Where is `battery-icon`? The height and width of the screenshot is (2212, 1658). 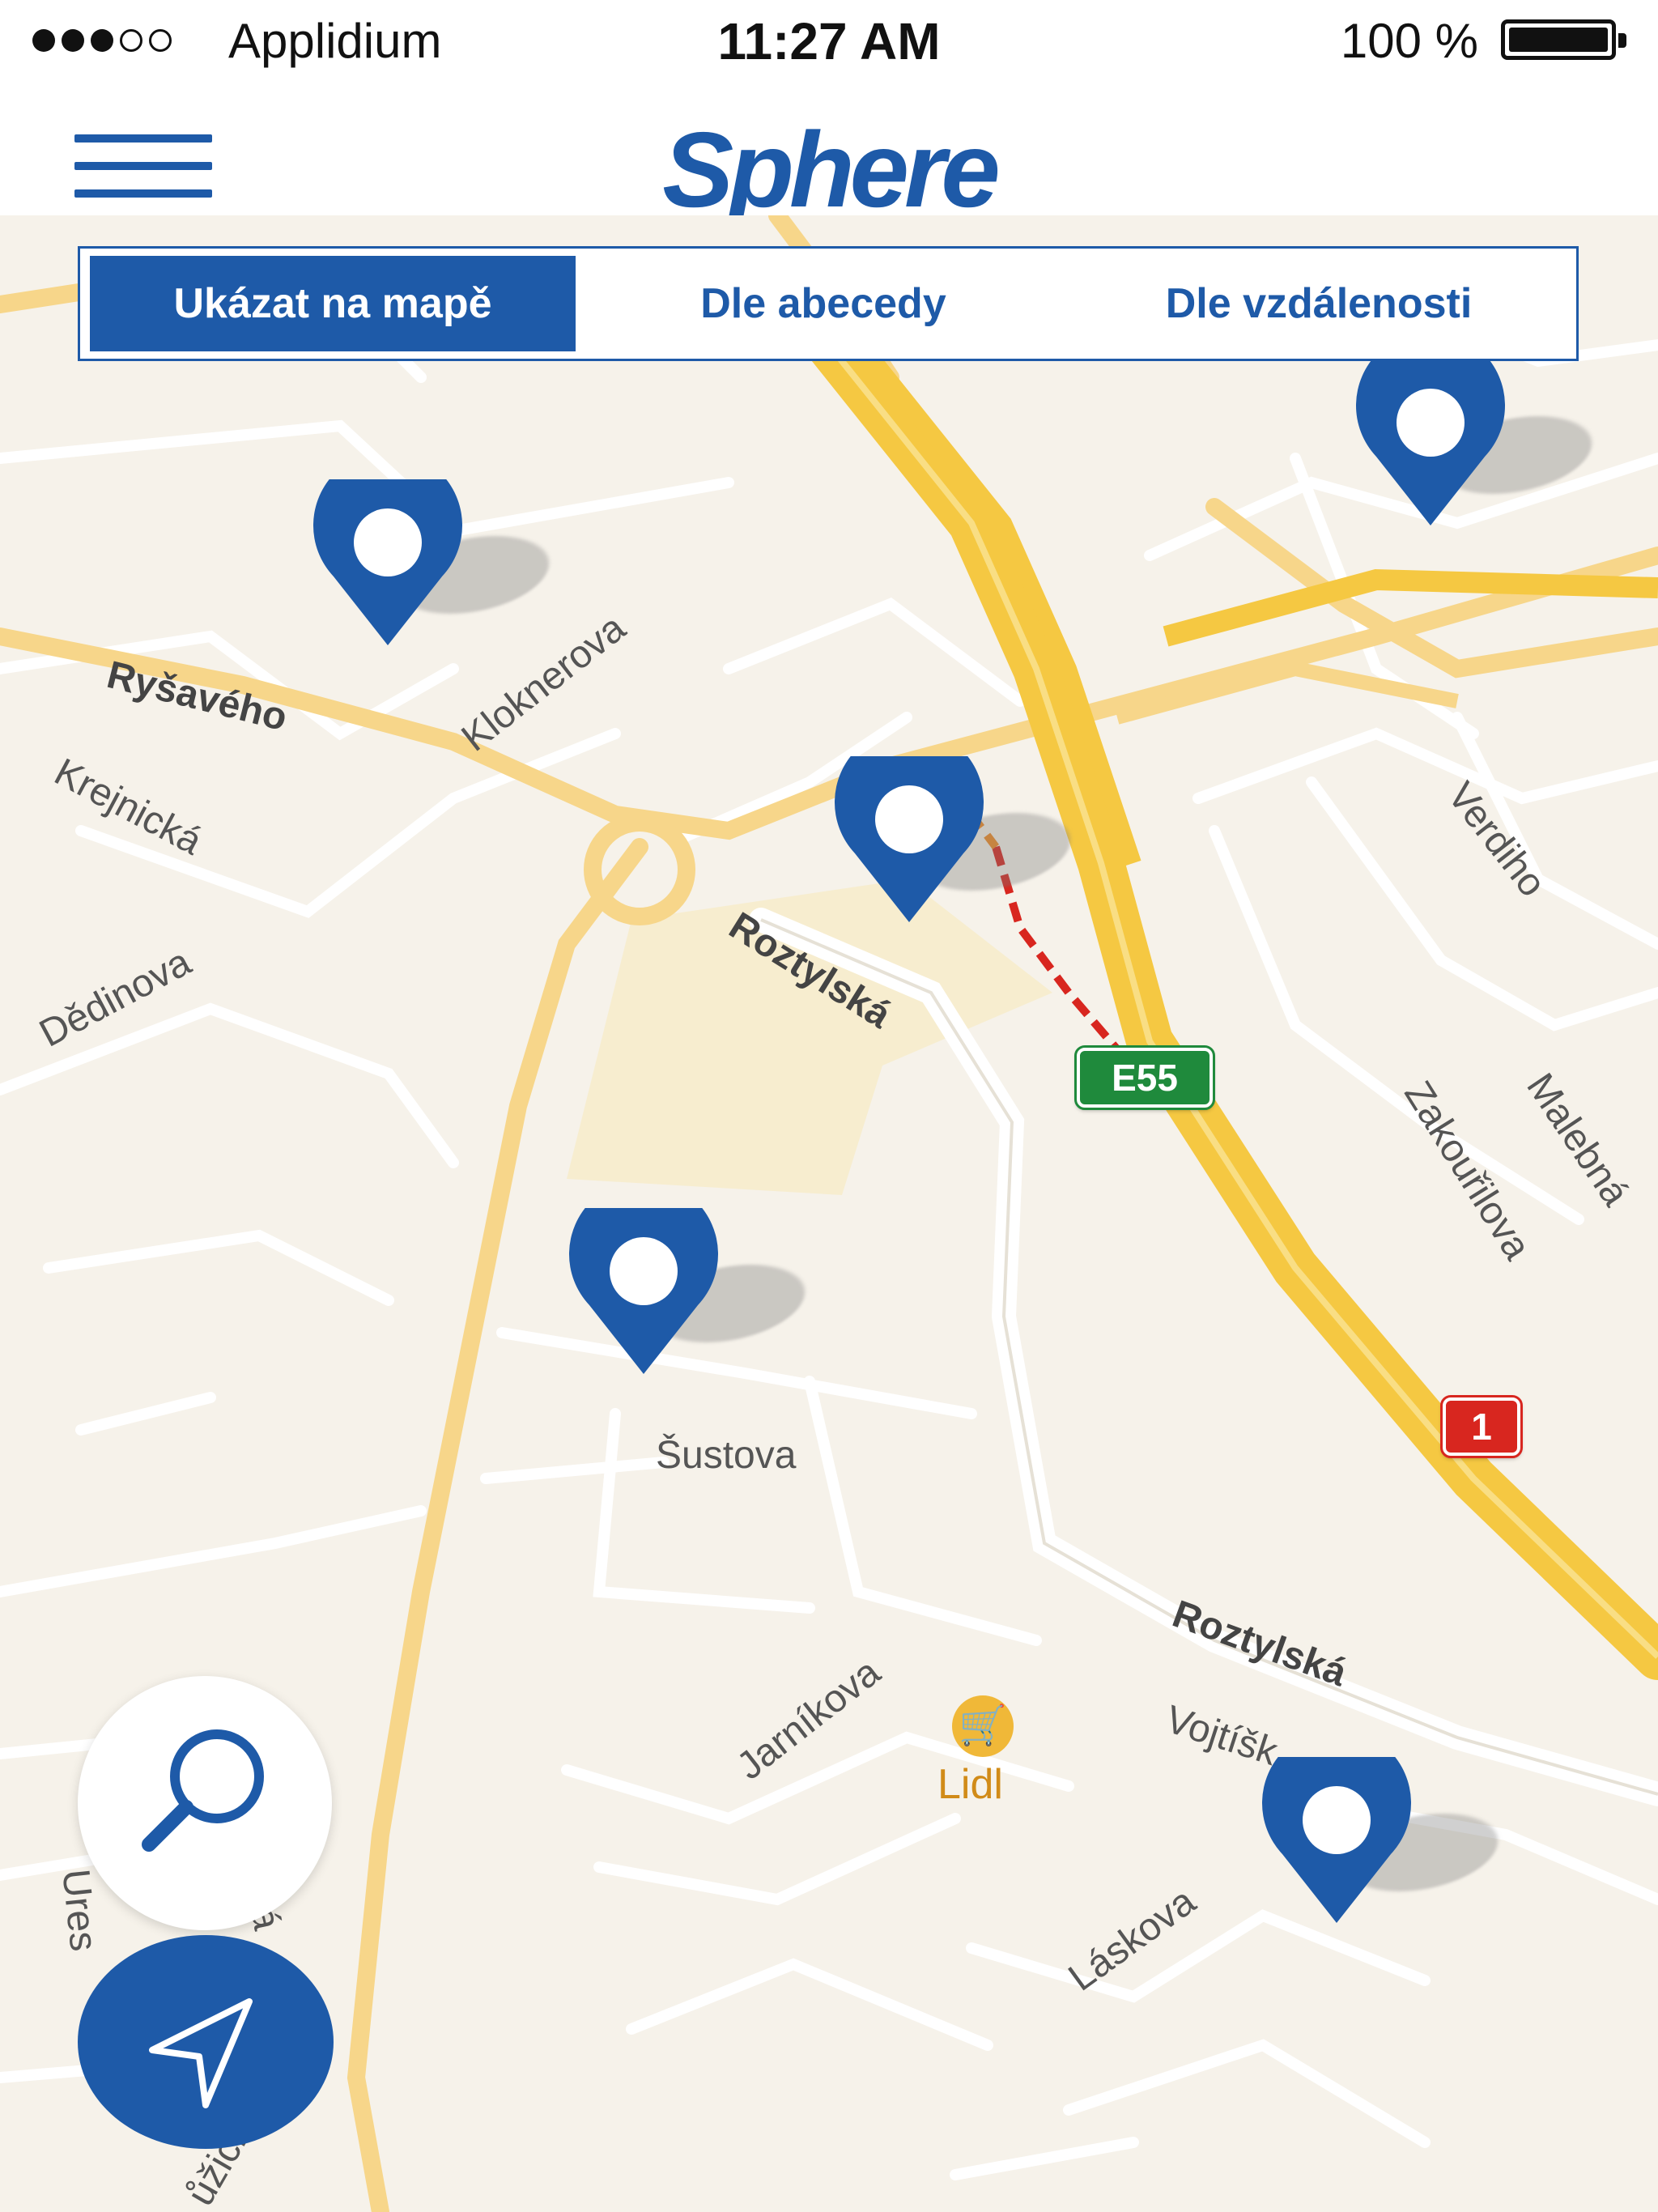 battery-icon is located at coordinates (1563, 39).